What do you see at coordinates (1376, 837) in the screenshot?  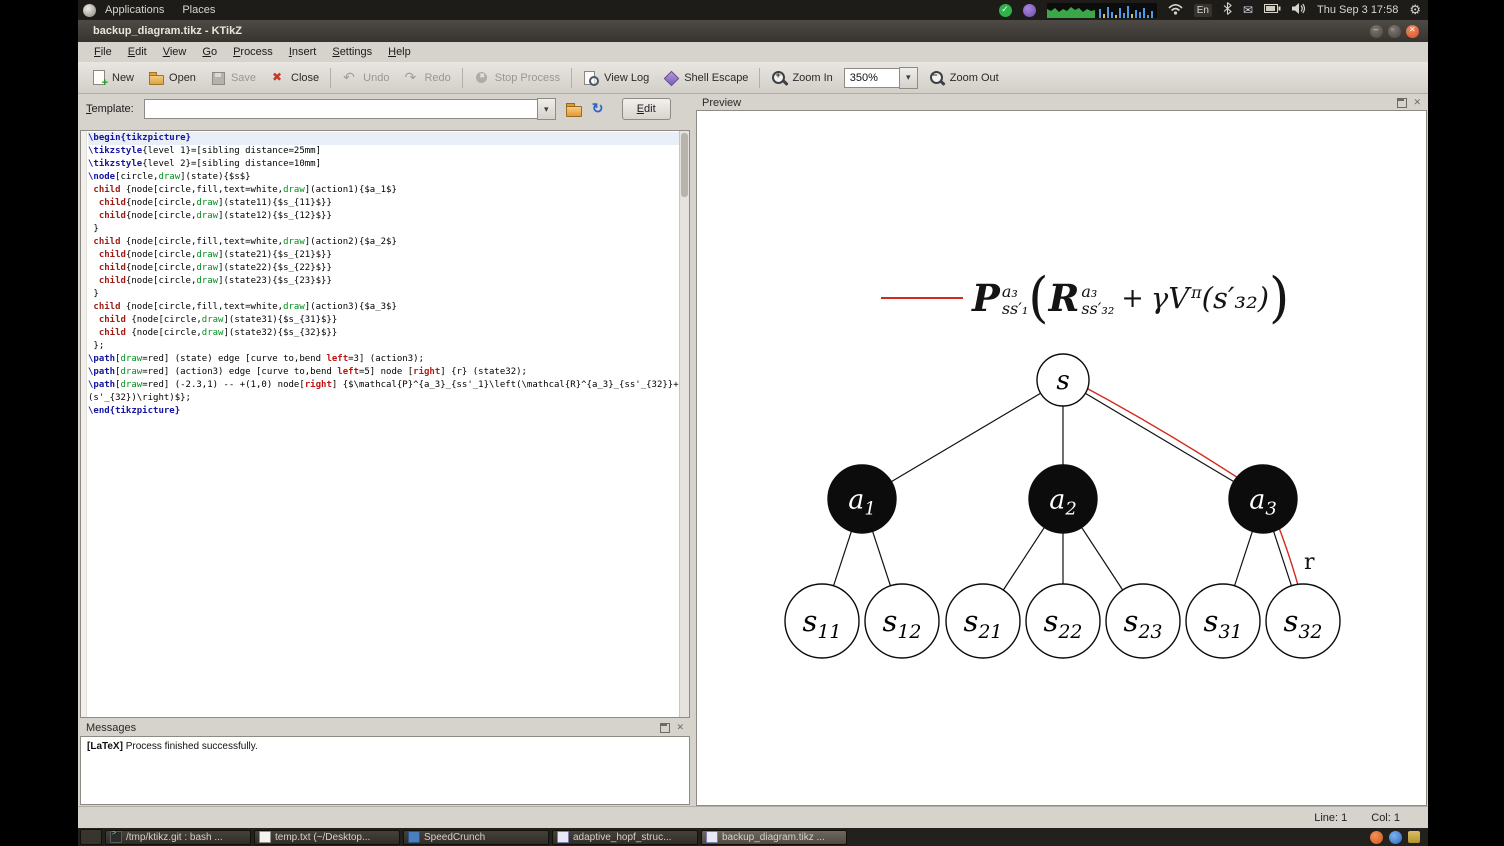 I see `tray-app-icon-orange` at bounding box center [1376, 837].